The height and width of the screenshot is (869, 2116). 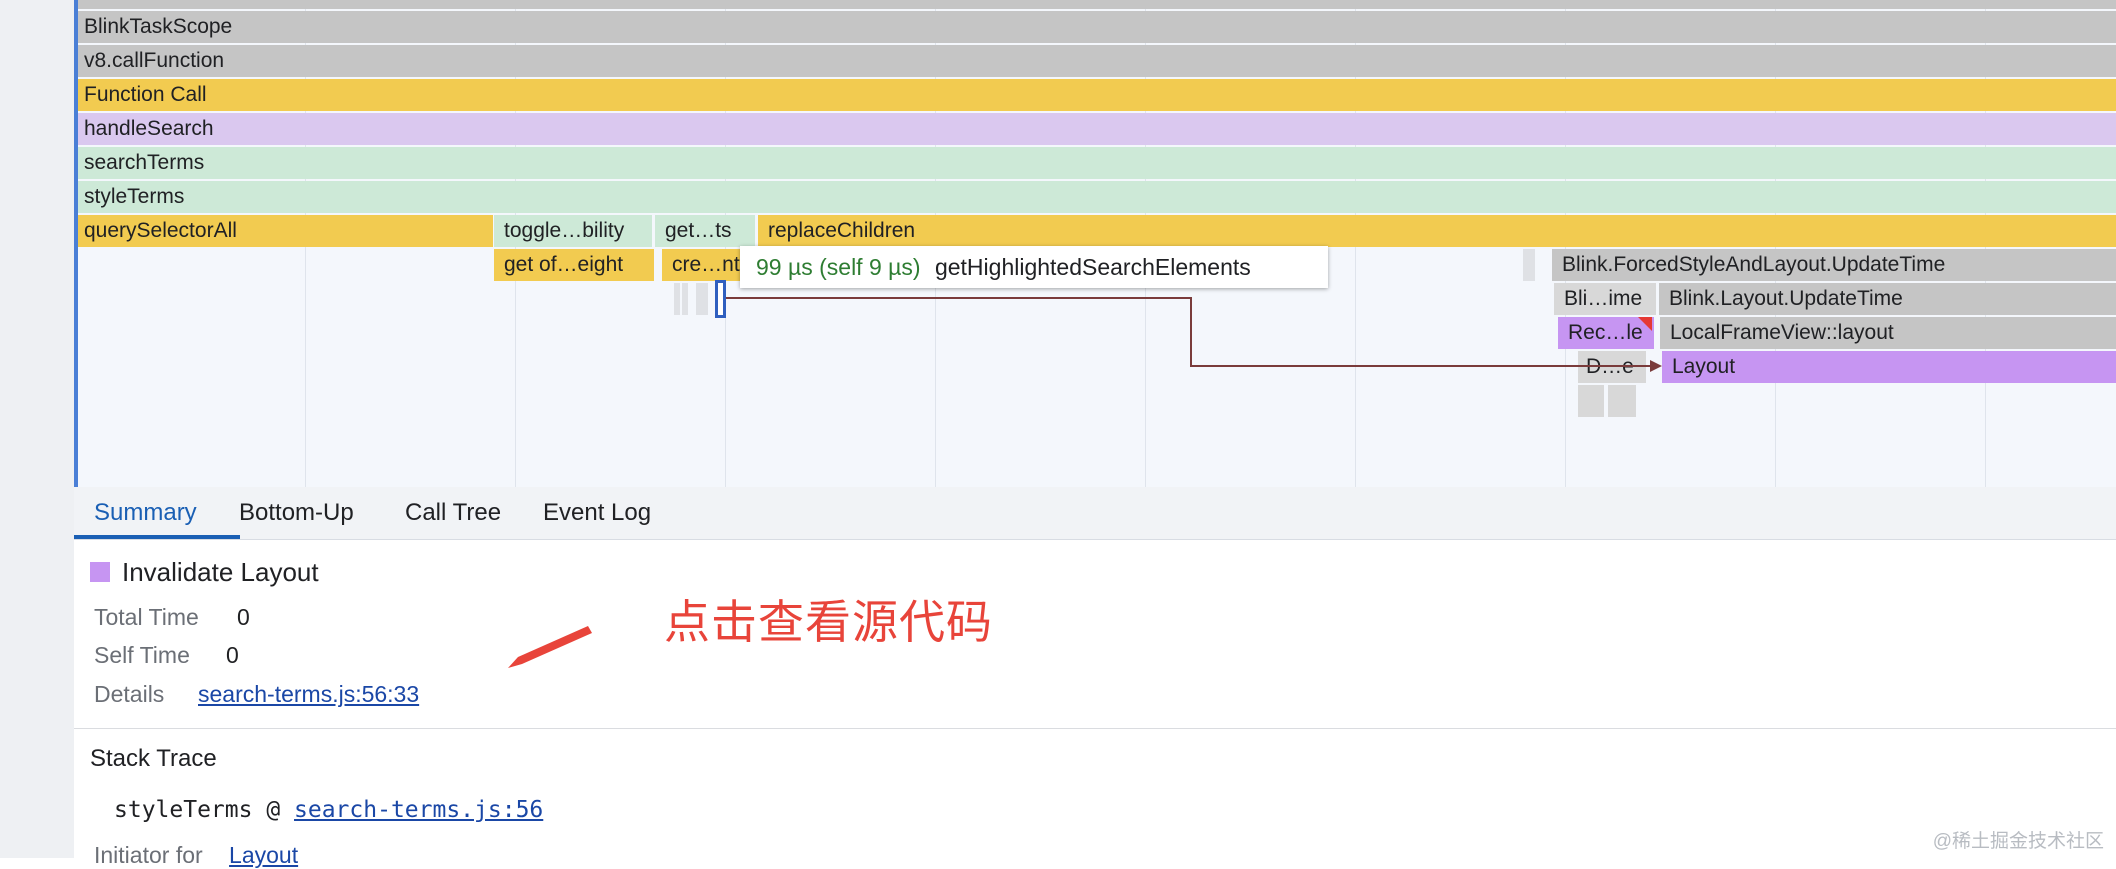 What do you see at coordinates (838, 267) in the screenshot?
I see `tooltip-time: 99 µs (self 9 µs)` at bounding box center [838, 267].